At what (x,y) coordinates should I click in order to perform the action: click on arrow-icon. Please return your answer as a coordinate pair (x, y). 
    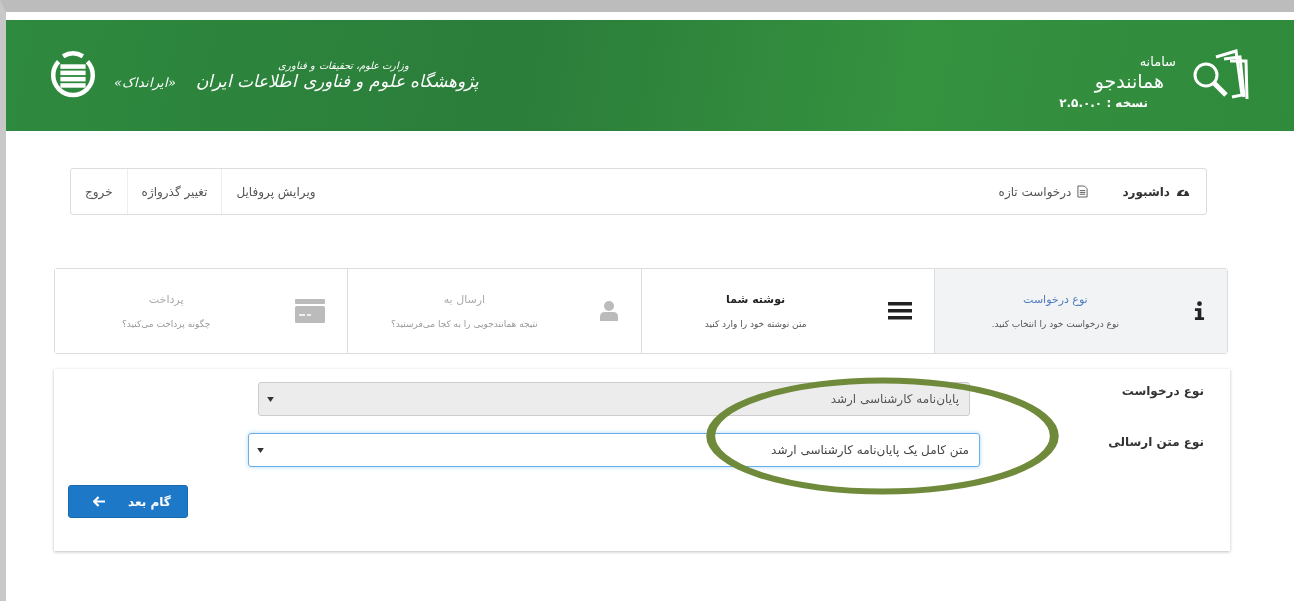
    Looking at the image, I should click on (99, 501).